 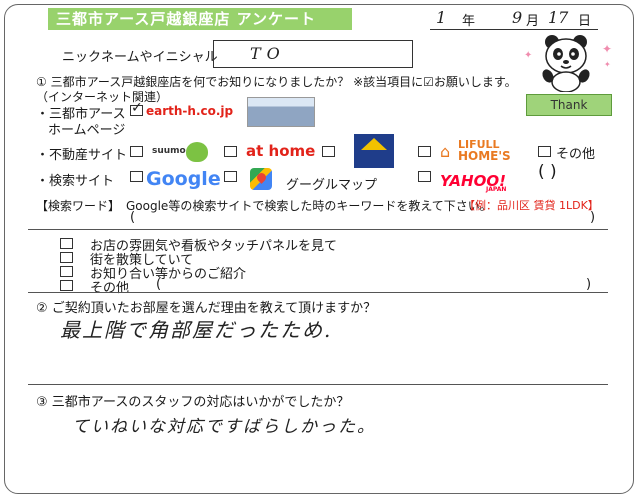 I want to click on option-label-other: その他, so click(x=110, y=288).